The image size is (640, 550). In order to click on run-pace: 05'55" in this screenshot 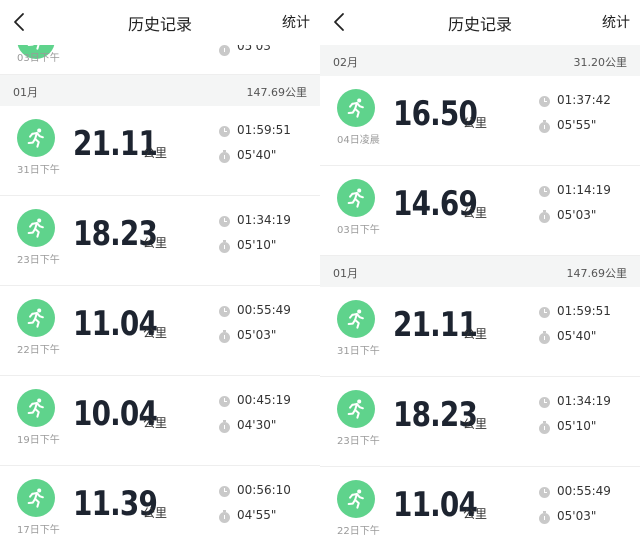, I will do `click(577, 125)`.